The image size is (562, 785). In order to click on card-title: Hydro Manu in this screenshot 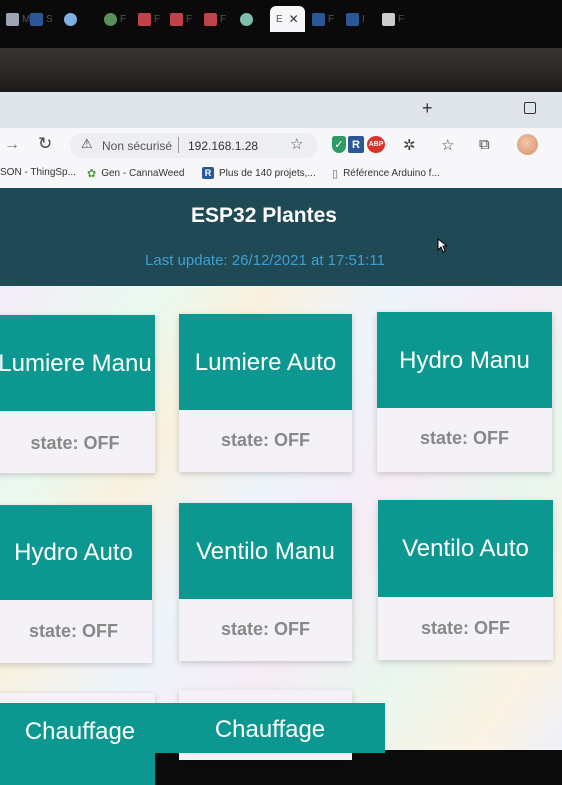, I will do `click(464, 360)`.